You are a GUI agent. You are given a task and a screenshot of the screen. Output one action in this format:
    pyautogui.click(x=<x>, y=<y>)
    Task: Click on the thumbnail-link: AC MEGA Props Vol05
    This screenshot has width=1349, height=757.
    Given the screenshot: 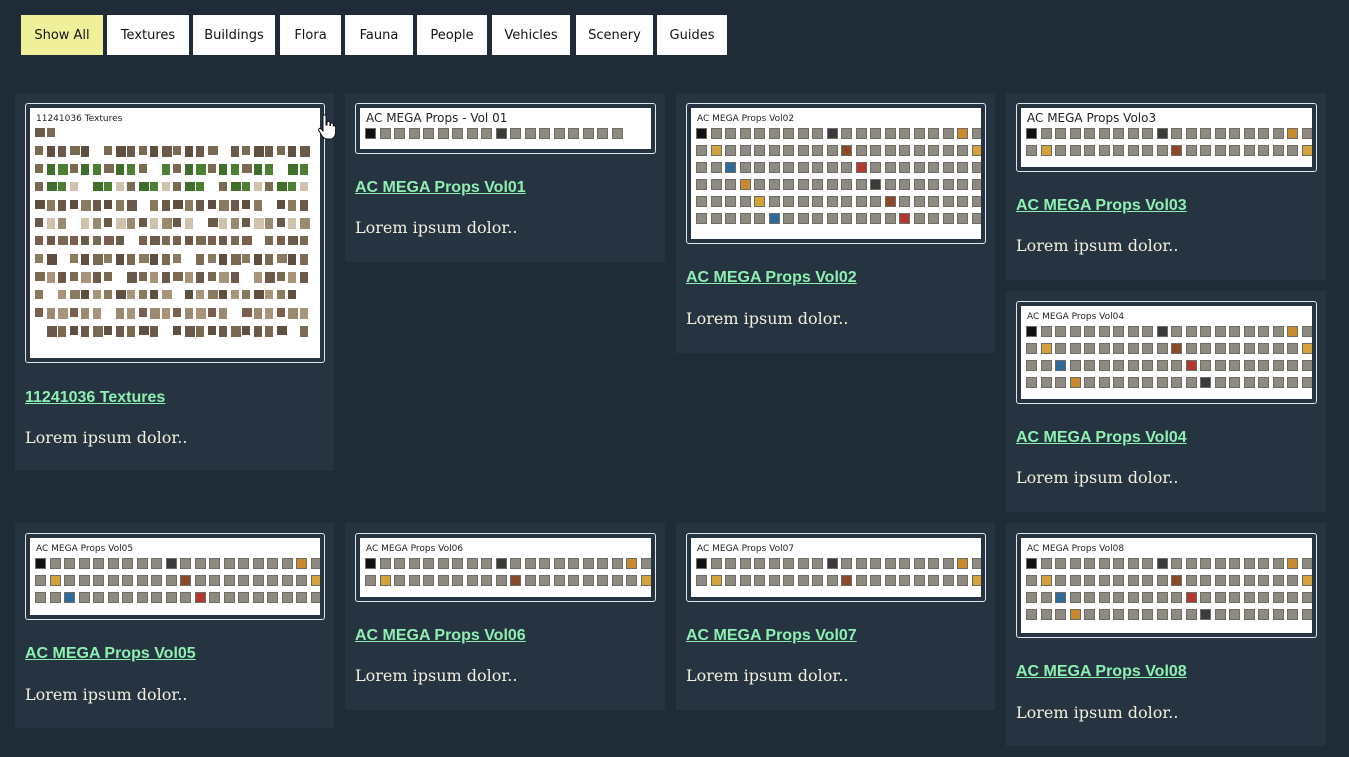 What is the action you would take?
    pyautogui.click(x=175, y=576)
    